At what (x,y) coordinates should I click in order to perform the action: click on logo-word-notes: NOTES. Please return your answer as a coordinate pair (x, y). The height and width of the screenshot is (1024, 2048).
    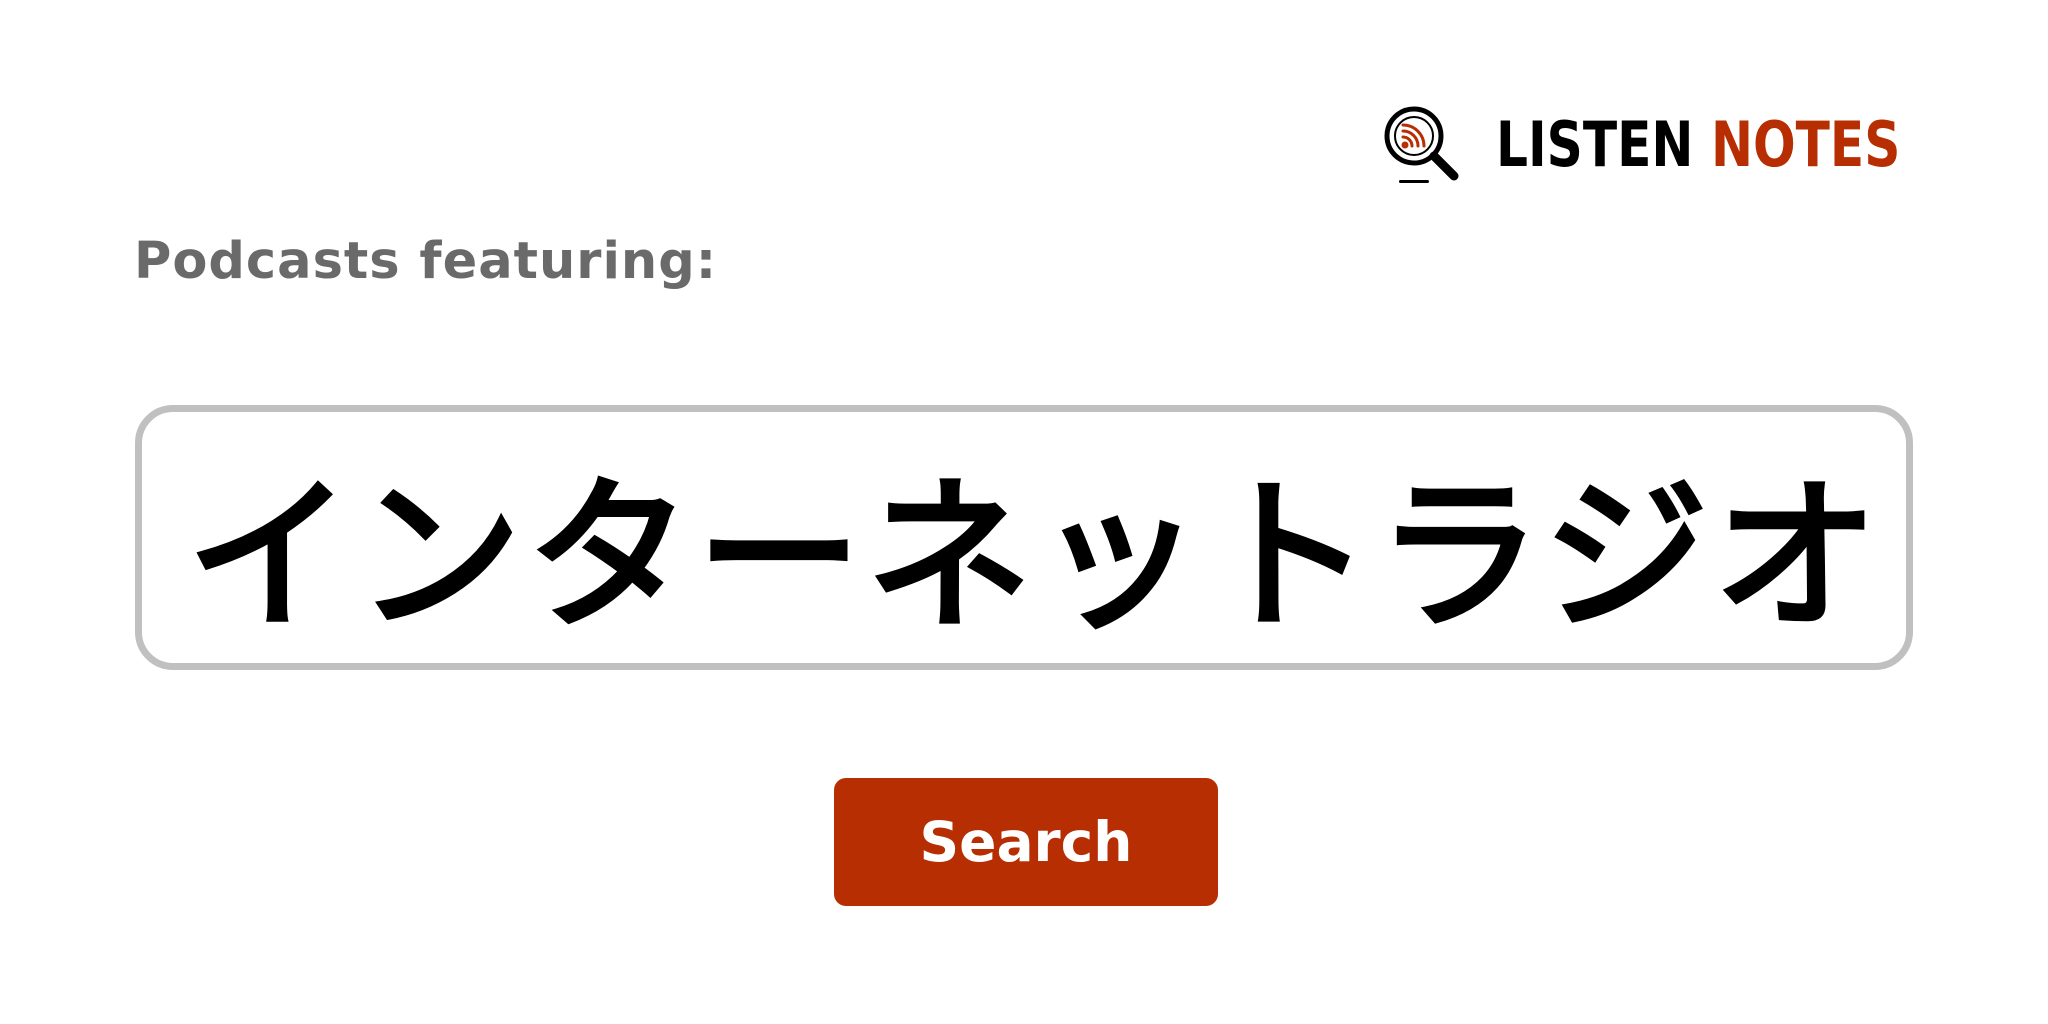
    Looking at the image, I should click on (1805, 144).